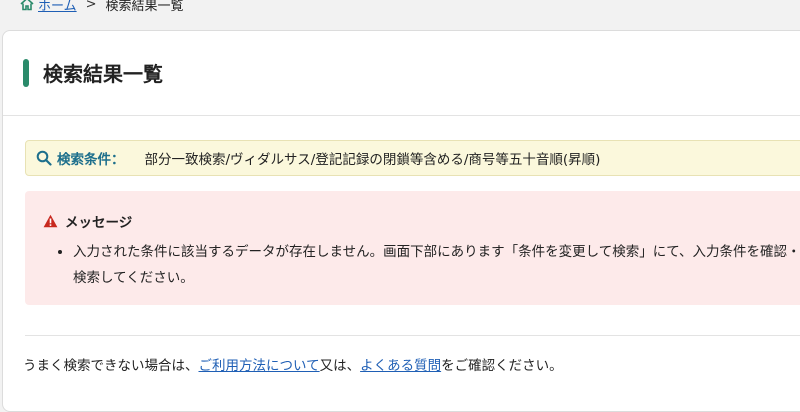 The image size is (800, 412). I want to click on help-suffix: をご確認ください。, so click(502, 366).